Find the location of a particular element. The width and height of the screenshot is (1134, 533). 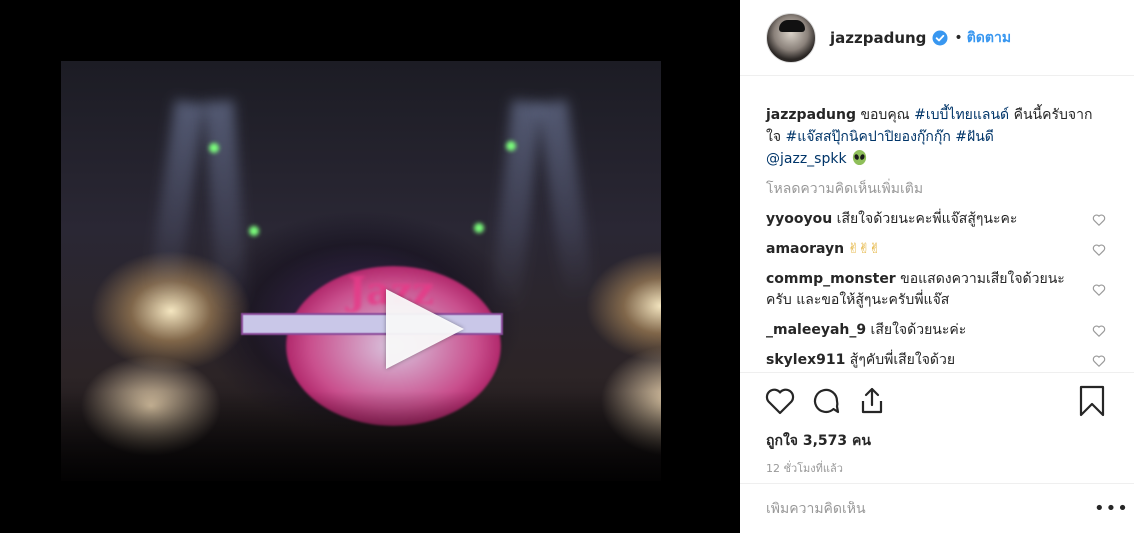

post-timestamp: 12 ชั่วโมงที่แล้ว is located at coordinates (937, 469).